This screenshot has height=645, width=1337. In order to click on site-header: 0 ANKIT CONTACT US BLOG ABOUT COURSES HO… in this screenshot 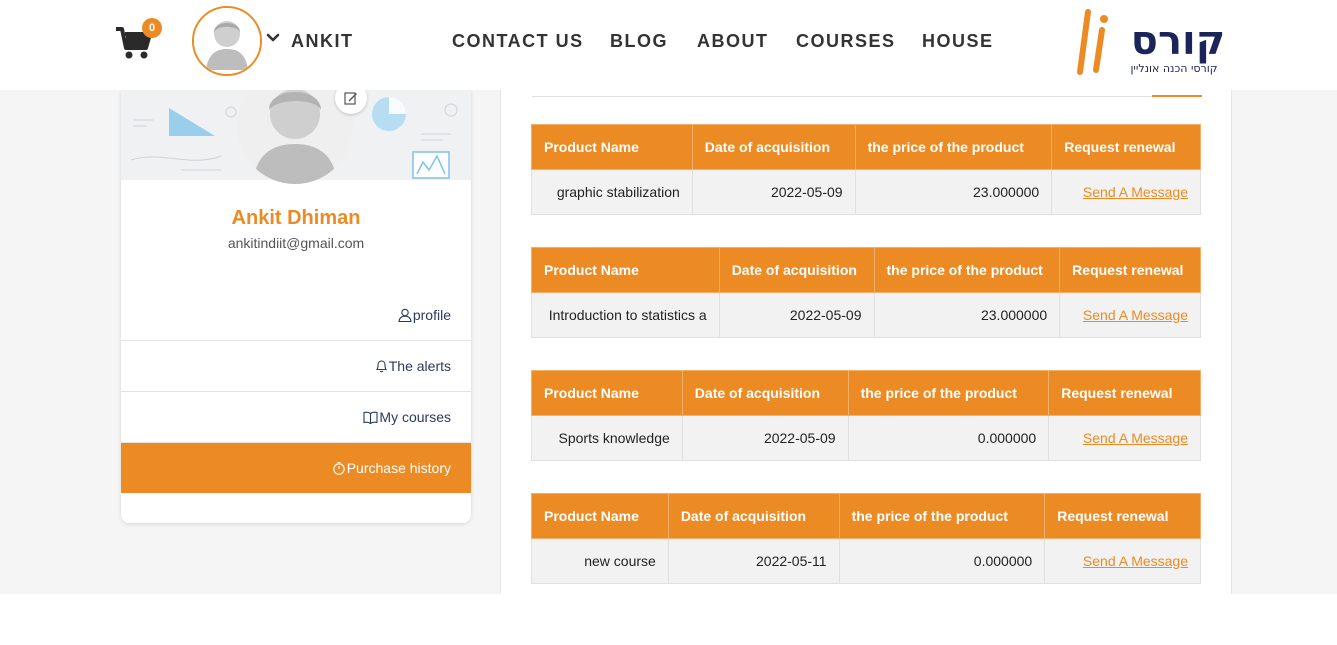, I will do `click(668, 45)`.